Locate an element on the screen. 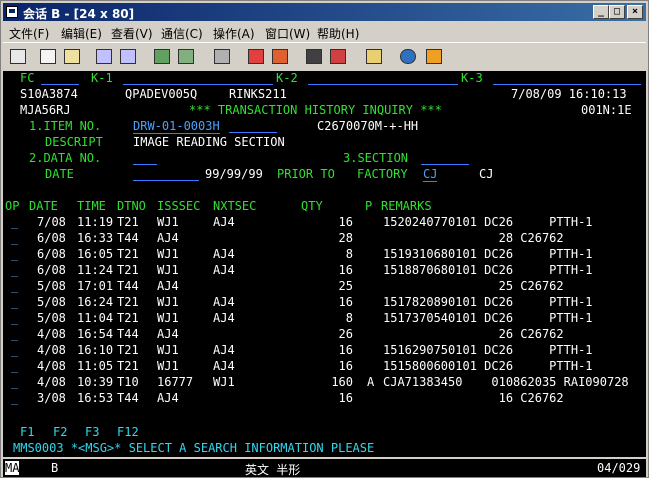 The image size is (649, 478). cell-qty: 16 is located at coordinates (345, 270).